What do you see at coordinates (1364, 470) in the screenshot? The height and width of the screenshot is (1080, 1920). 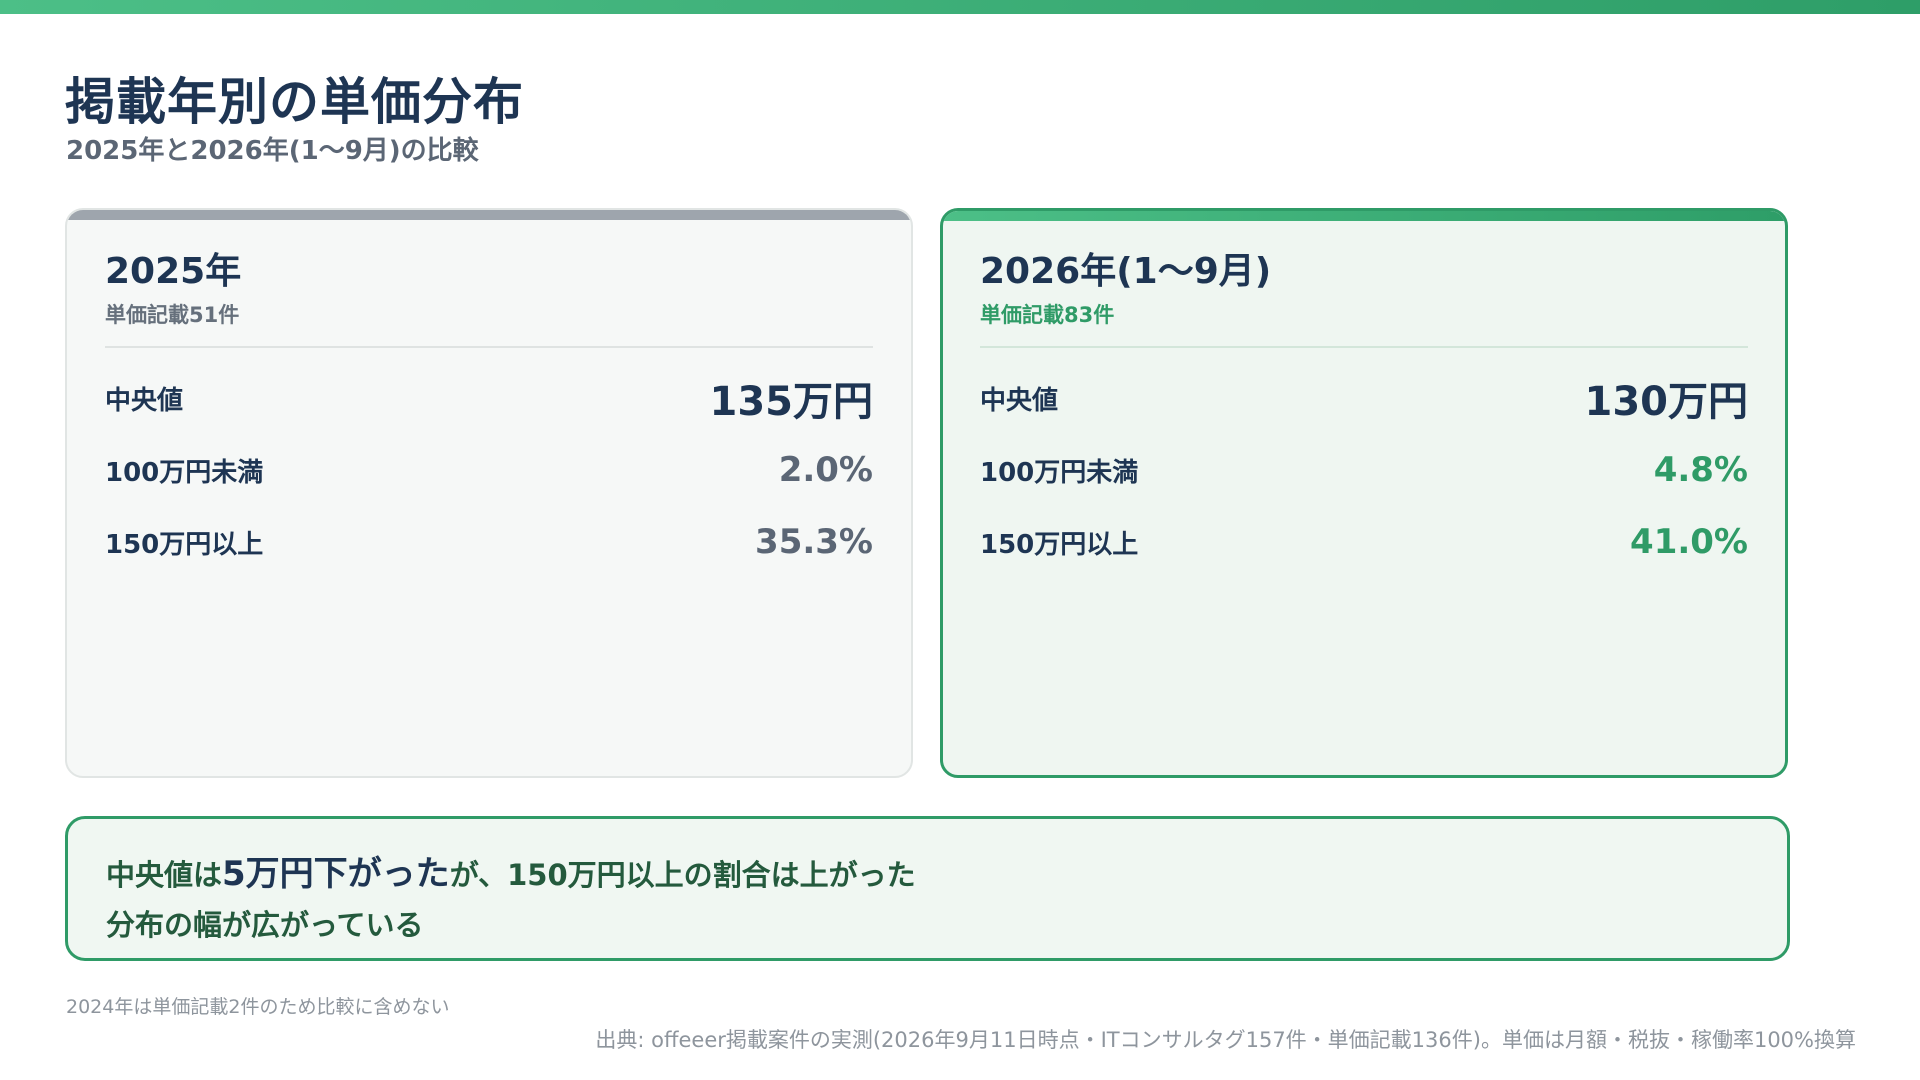 I see `stat-row-under-100: 100万円未満 4.8%` at bounding box center [1364, 470].